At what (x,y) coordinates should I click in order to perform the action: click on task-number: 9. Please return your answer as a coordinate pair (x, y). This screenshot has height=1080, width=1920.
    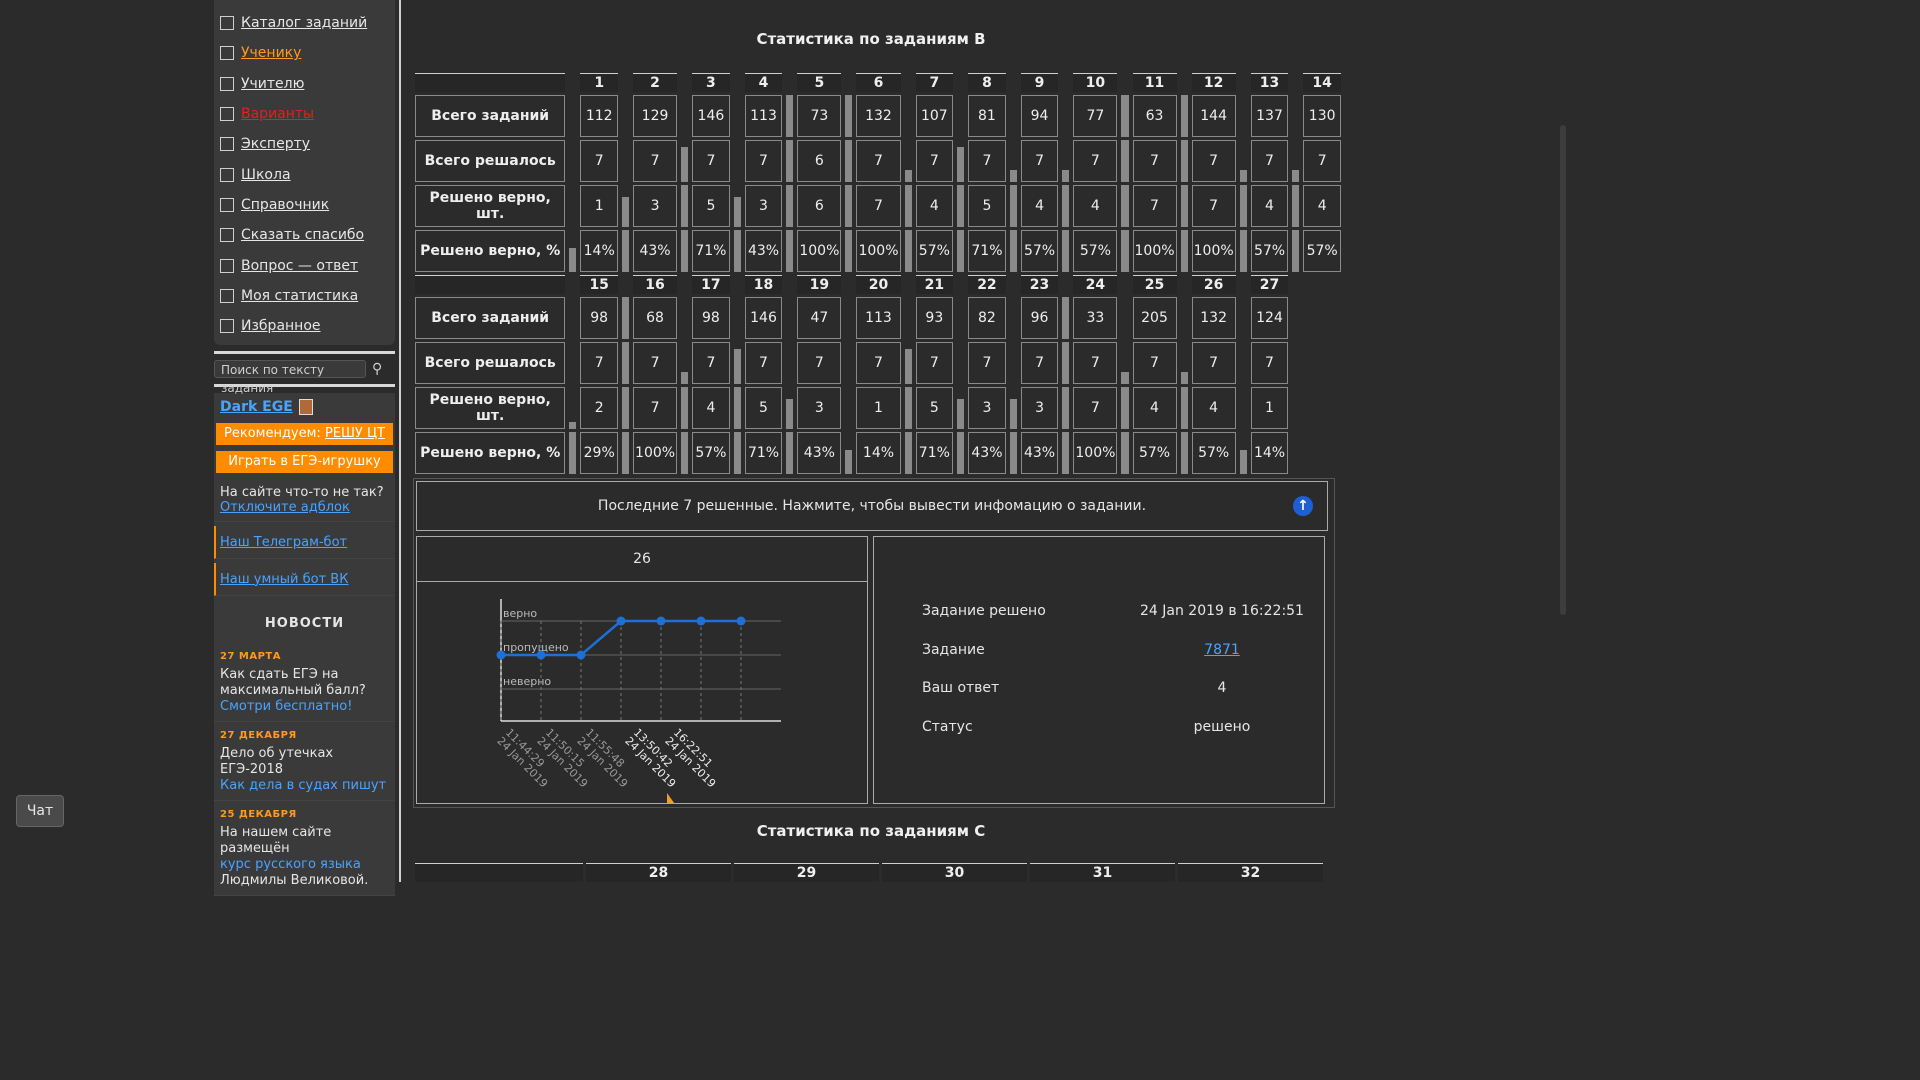
    Looking at the image, I should click on (1039, 82).